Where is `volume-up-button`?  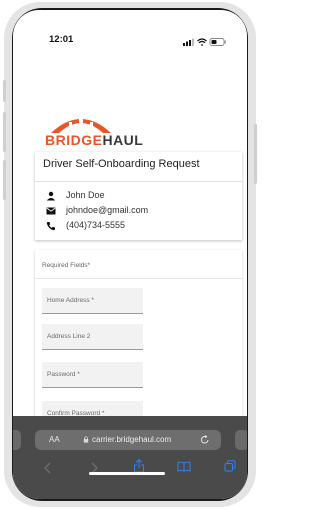 volume-up-button is located at coordinates (4, 132).